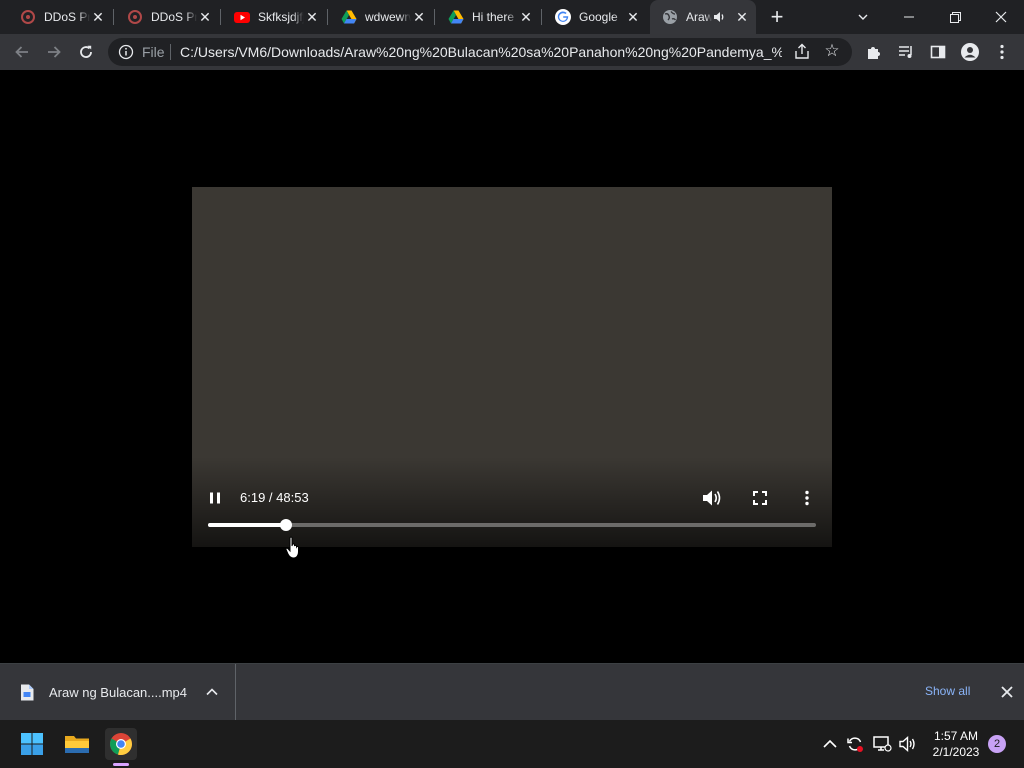  I want to click on chevron-down-icon, so click(863, 17).